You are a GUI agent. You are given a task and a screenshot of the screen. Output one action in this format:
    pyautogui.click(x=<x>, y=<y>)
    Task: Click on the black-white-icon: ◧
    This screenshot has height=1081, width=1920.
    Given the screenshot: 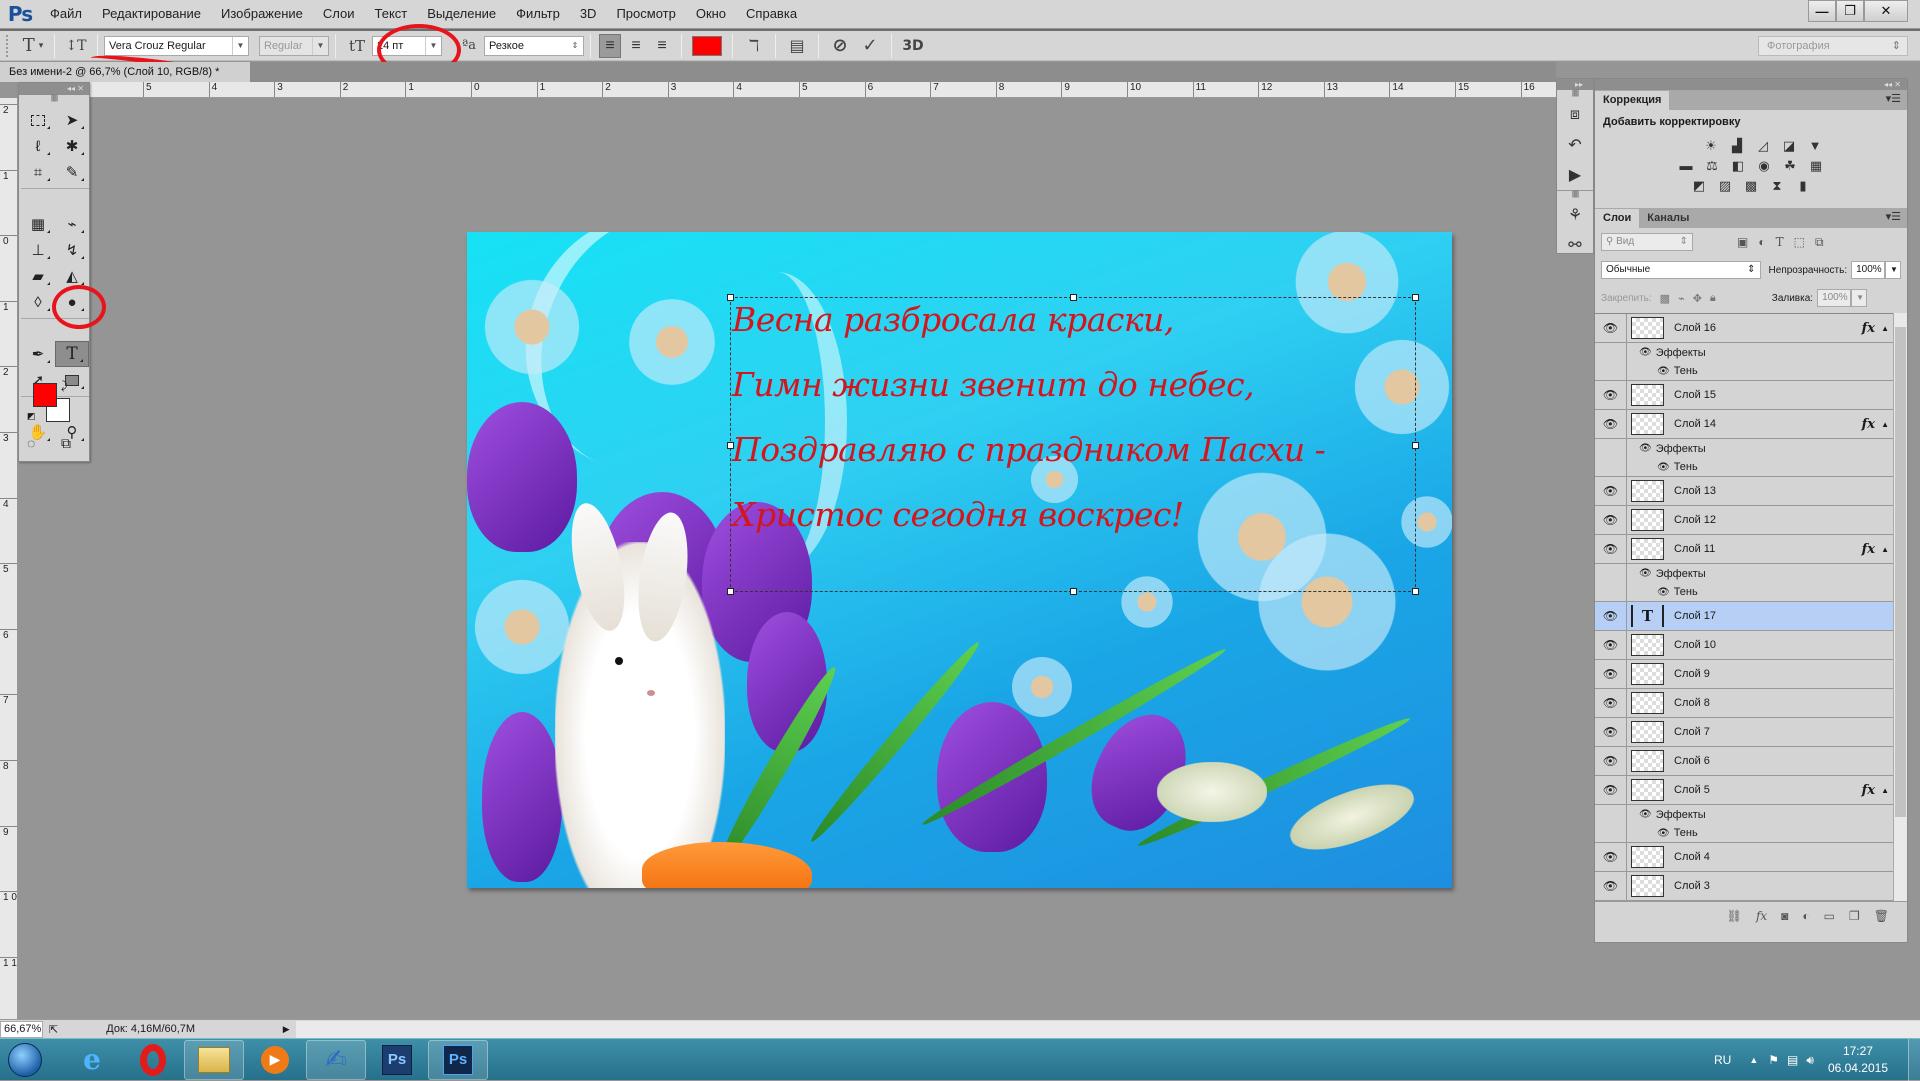 What is the action you would take?
    pyautogui.click(x=1738, y=166)
    